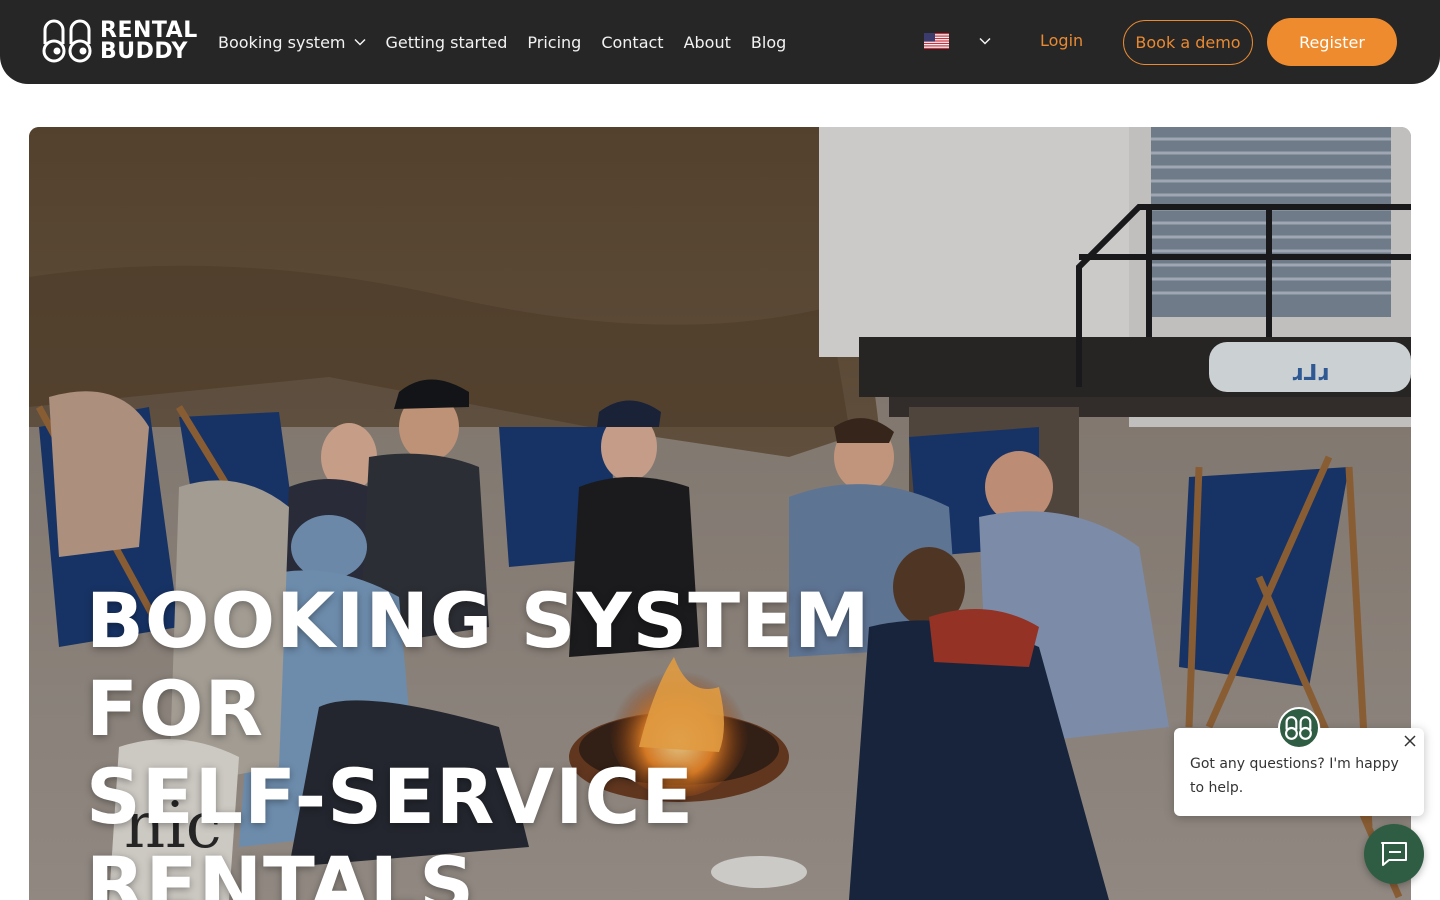 Image resolution: width=1440 pixels, height=900 pixels. I want to click on nav-booking-system-label: Booking system, so click(282, 42).